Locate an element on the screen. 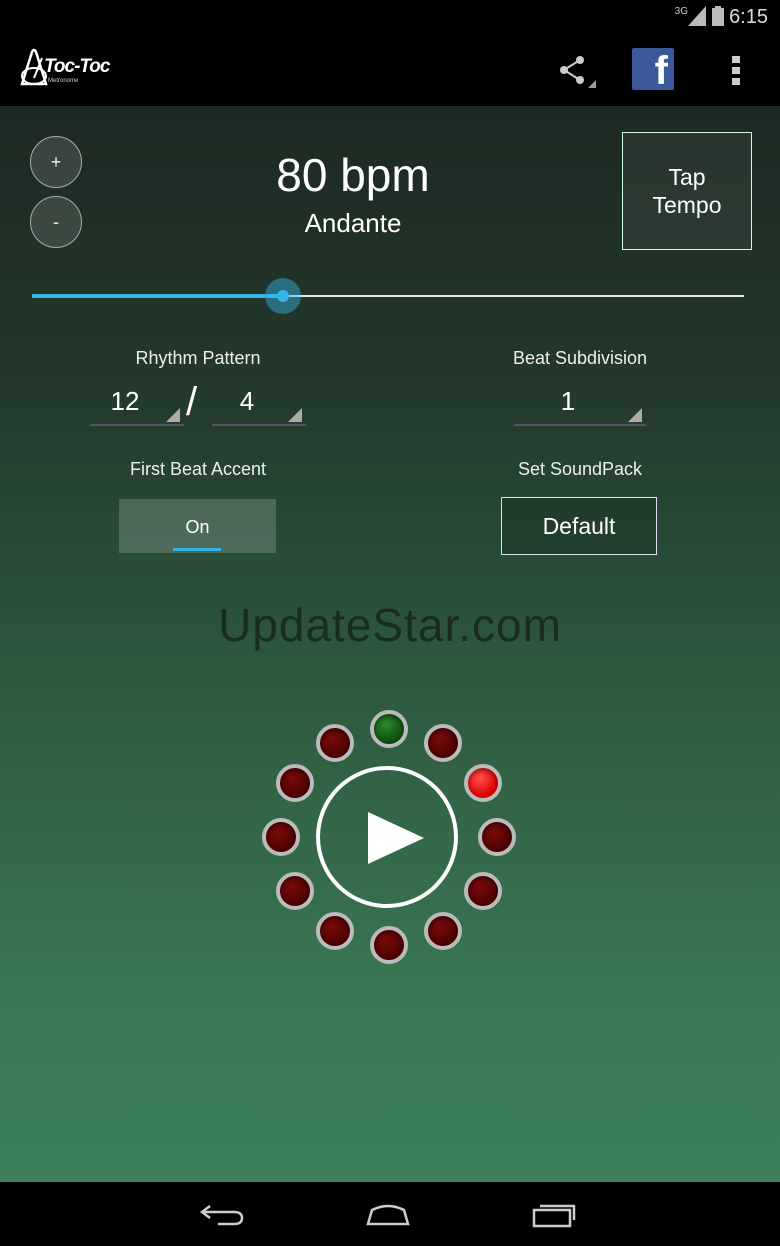 Image resolution: width=780 pixels, height=1246 pixels. tap-tempo-label: Tap Tempo is located at coordinates (687, 191).